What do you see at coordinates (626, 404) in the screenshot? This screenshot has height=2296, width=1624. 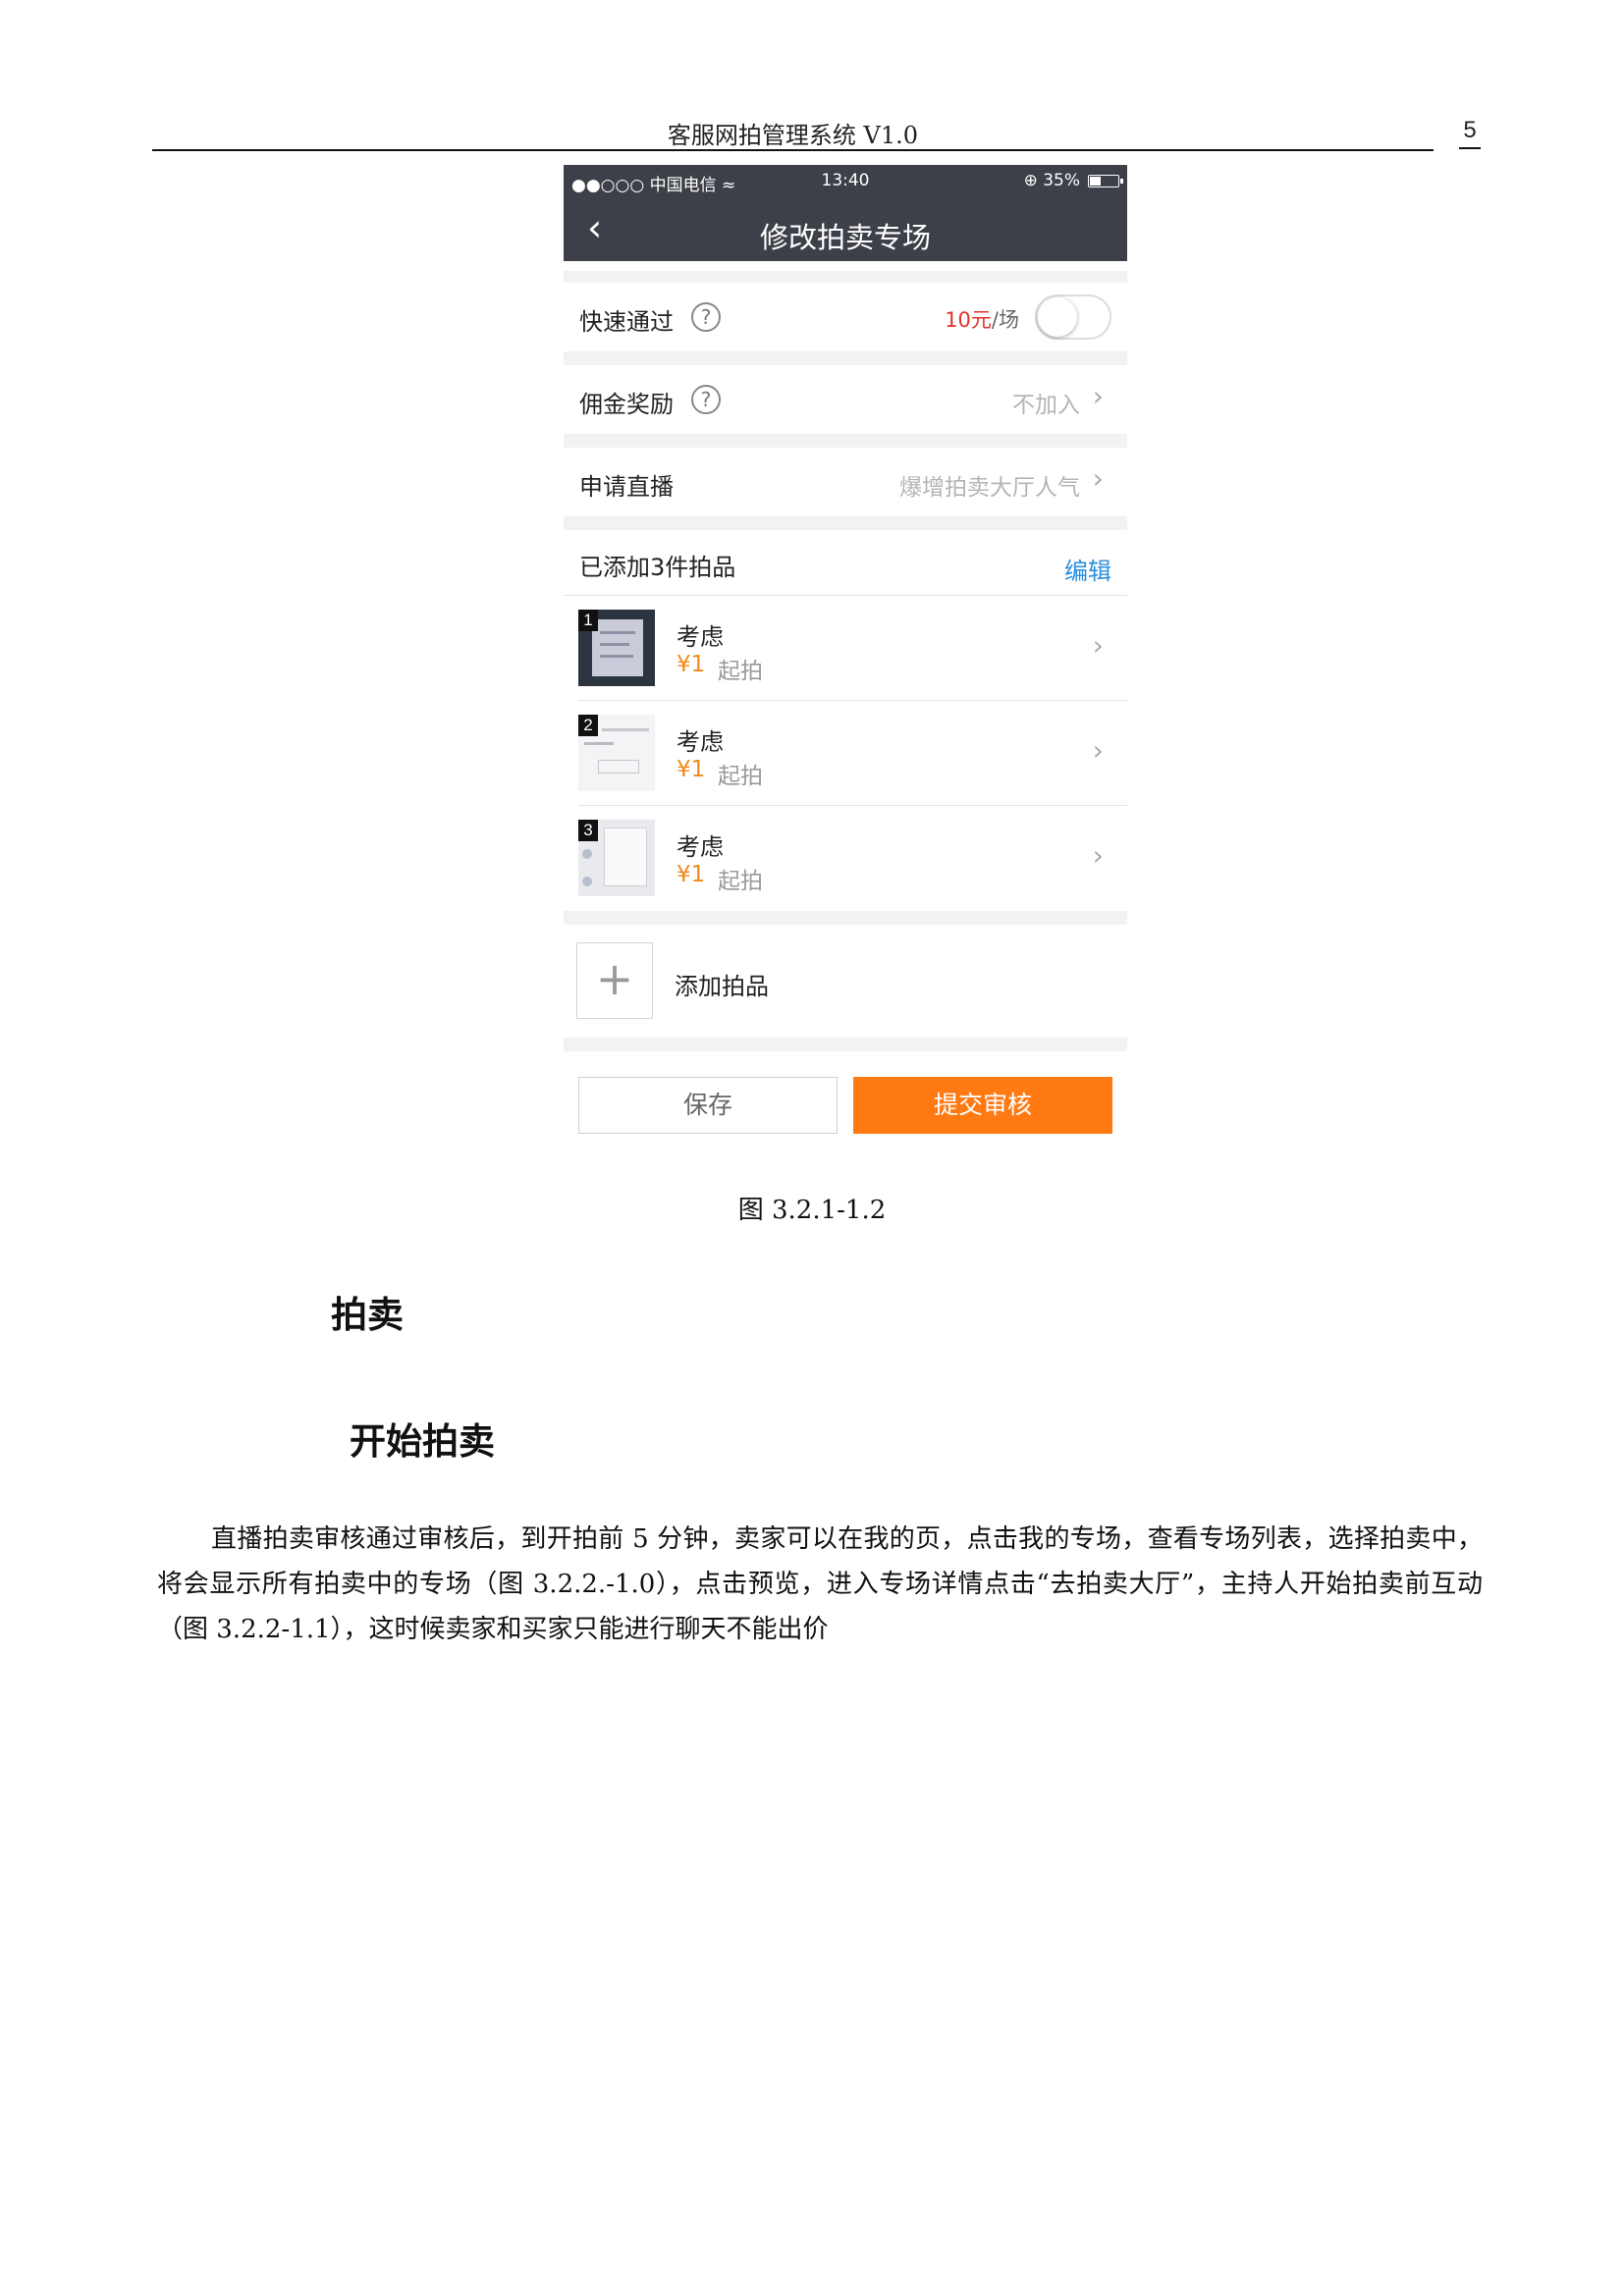 I see `commission-label: 佣金奖励` at bounding box center [626, 404].